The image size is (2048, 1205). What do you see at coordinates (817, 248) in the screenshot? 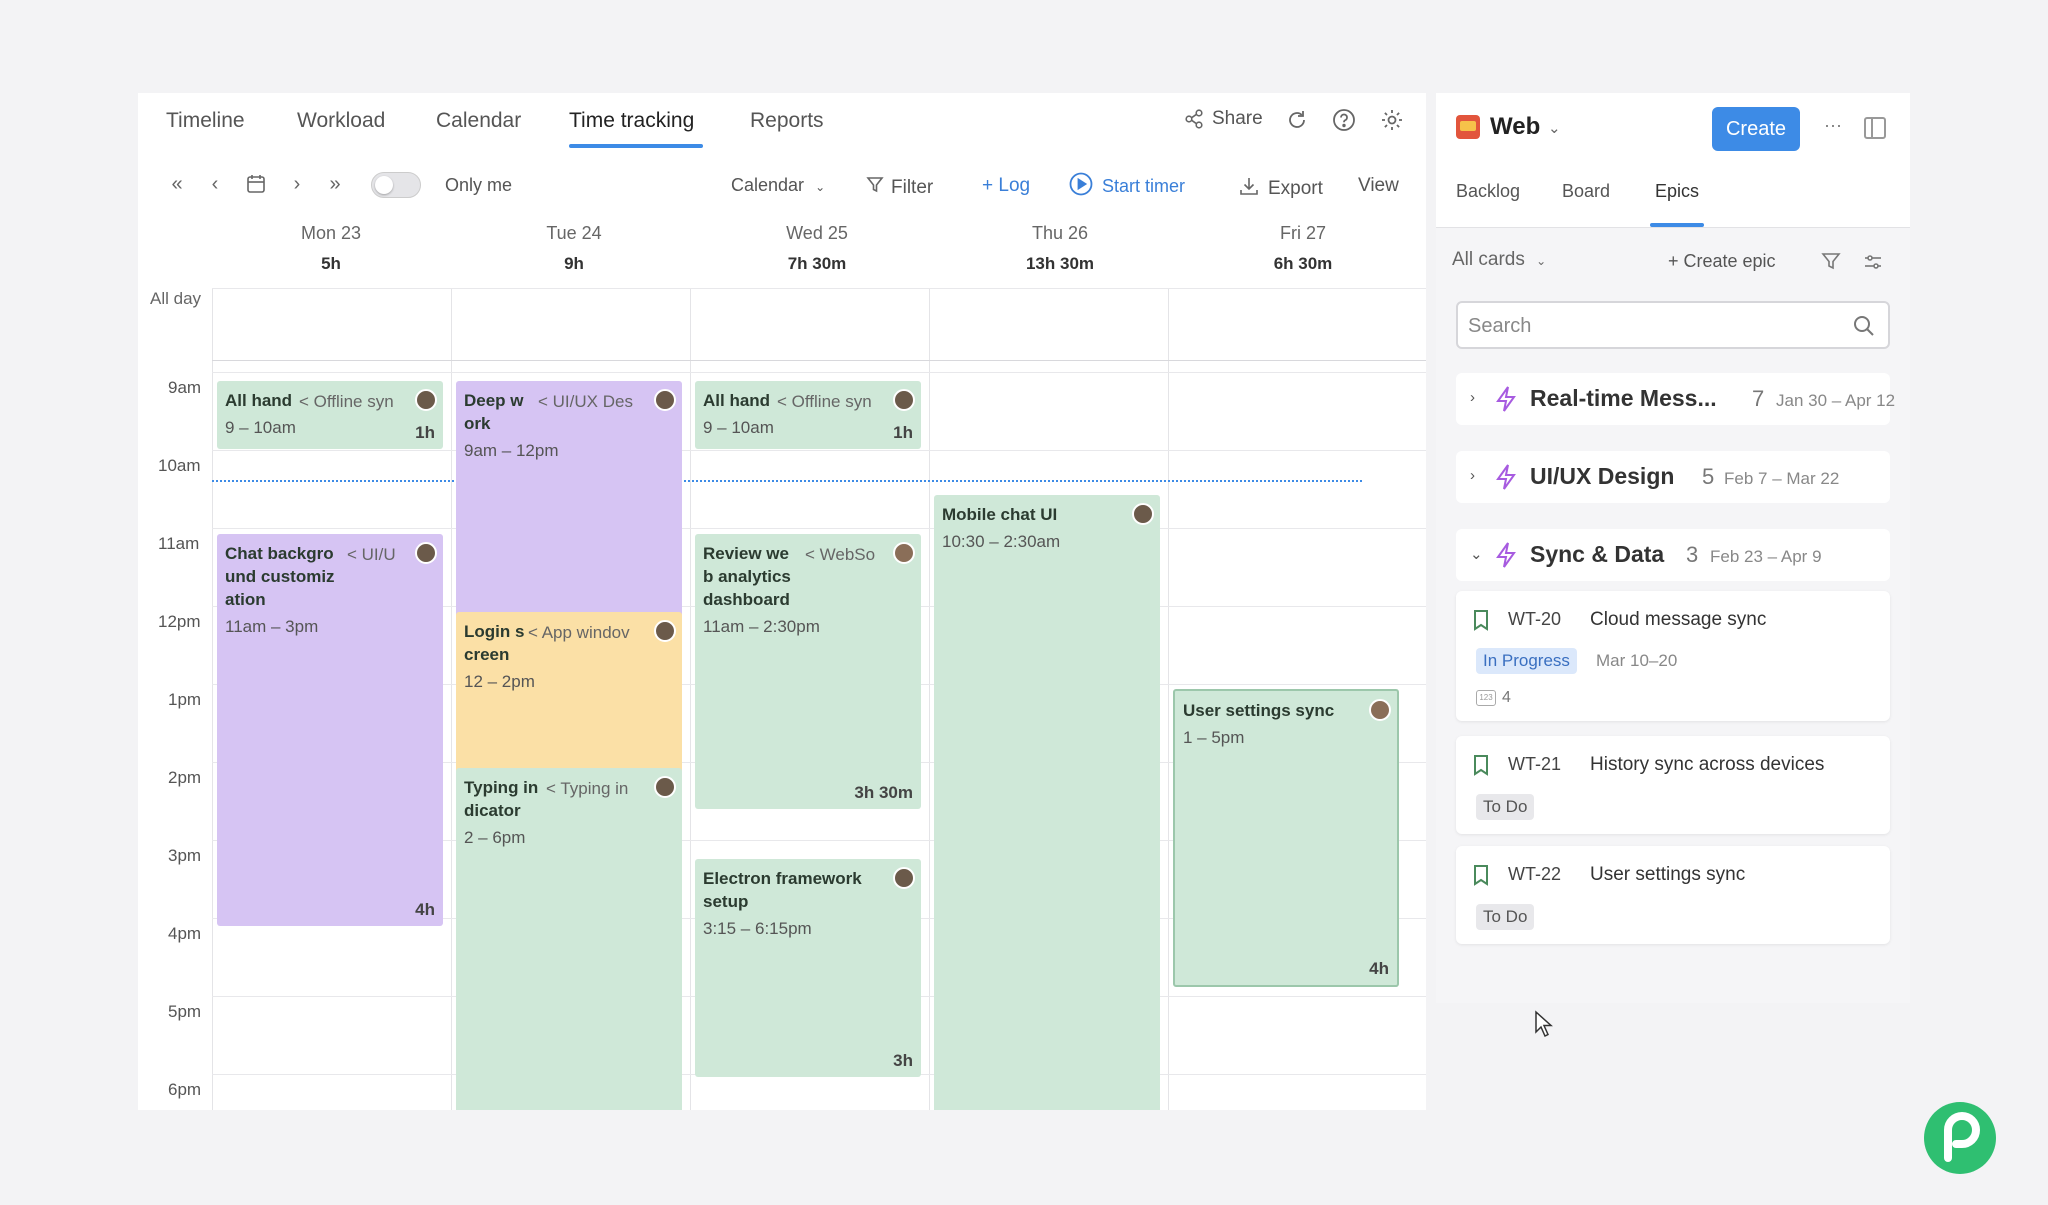
I see `day-header-wed: Wed 25 7h 30m` at bounding box center [817, 248].